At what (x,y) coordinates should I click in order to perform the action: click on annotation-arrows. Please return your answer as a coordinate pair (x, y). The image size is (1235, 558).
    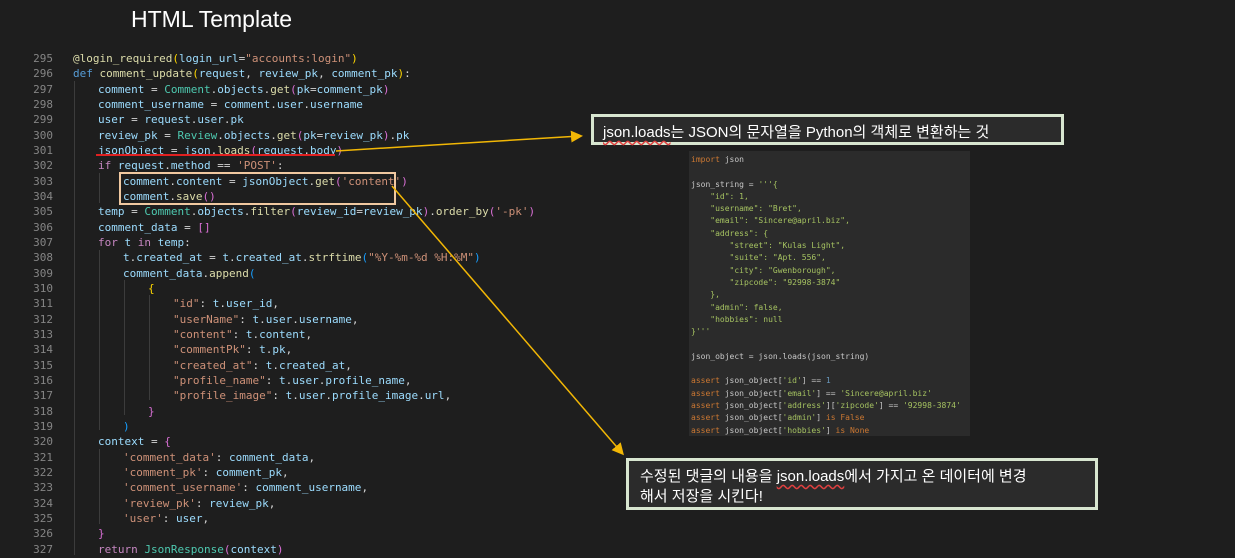
    Looking at the image, I should click on (479, 293).